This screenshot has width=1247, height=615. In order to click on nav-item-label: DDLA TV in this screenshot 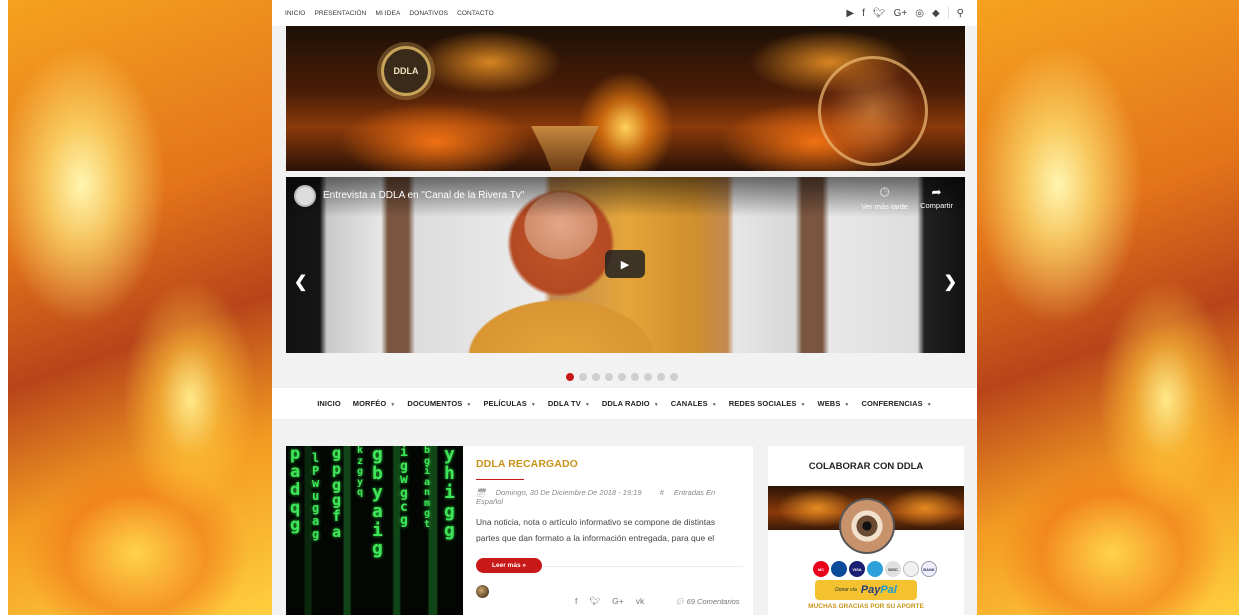, I will do `click(564, 403)`.